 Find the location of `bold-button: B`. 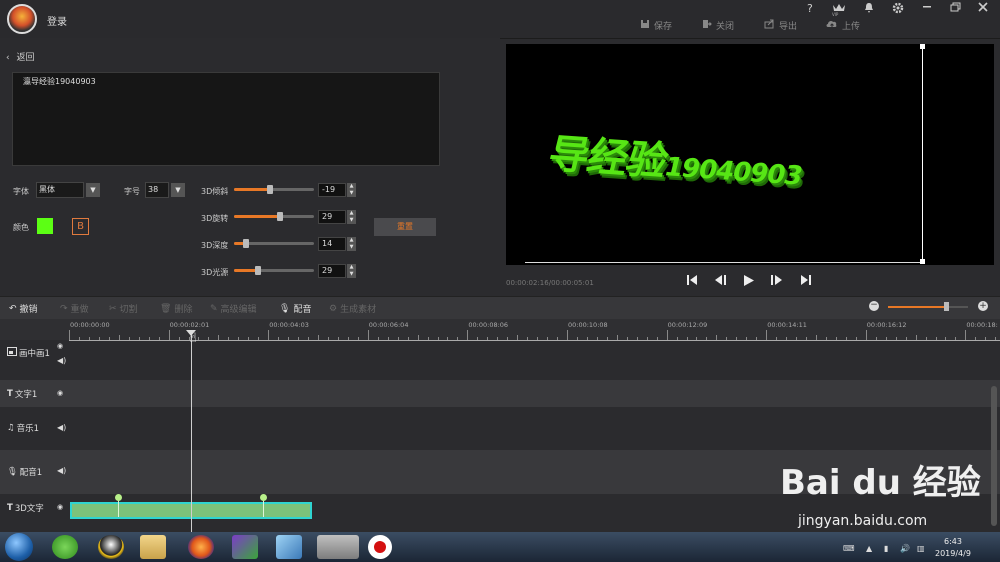

bold-button: B is located at coordinates (80, 226).